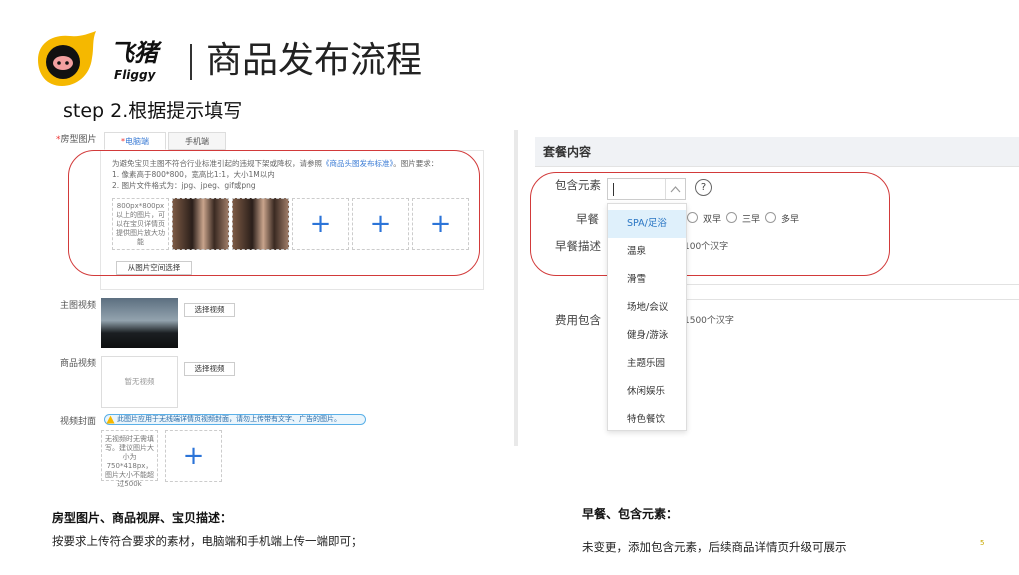 The width and height of the screenshot is (1019, 575). What do you see at coordinates (647, 336) in the screenshot?
I see `dropdown-item-fitness: 健身/游泳` at bounding box center [647, 336].